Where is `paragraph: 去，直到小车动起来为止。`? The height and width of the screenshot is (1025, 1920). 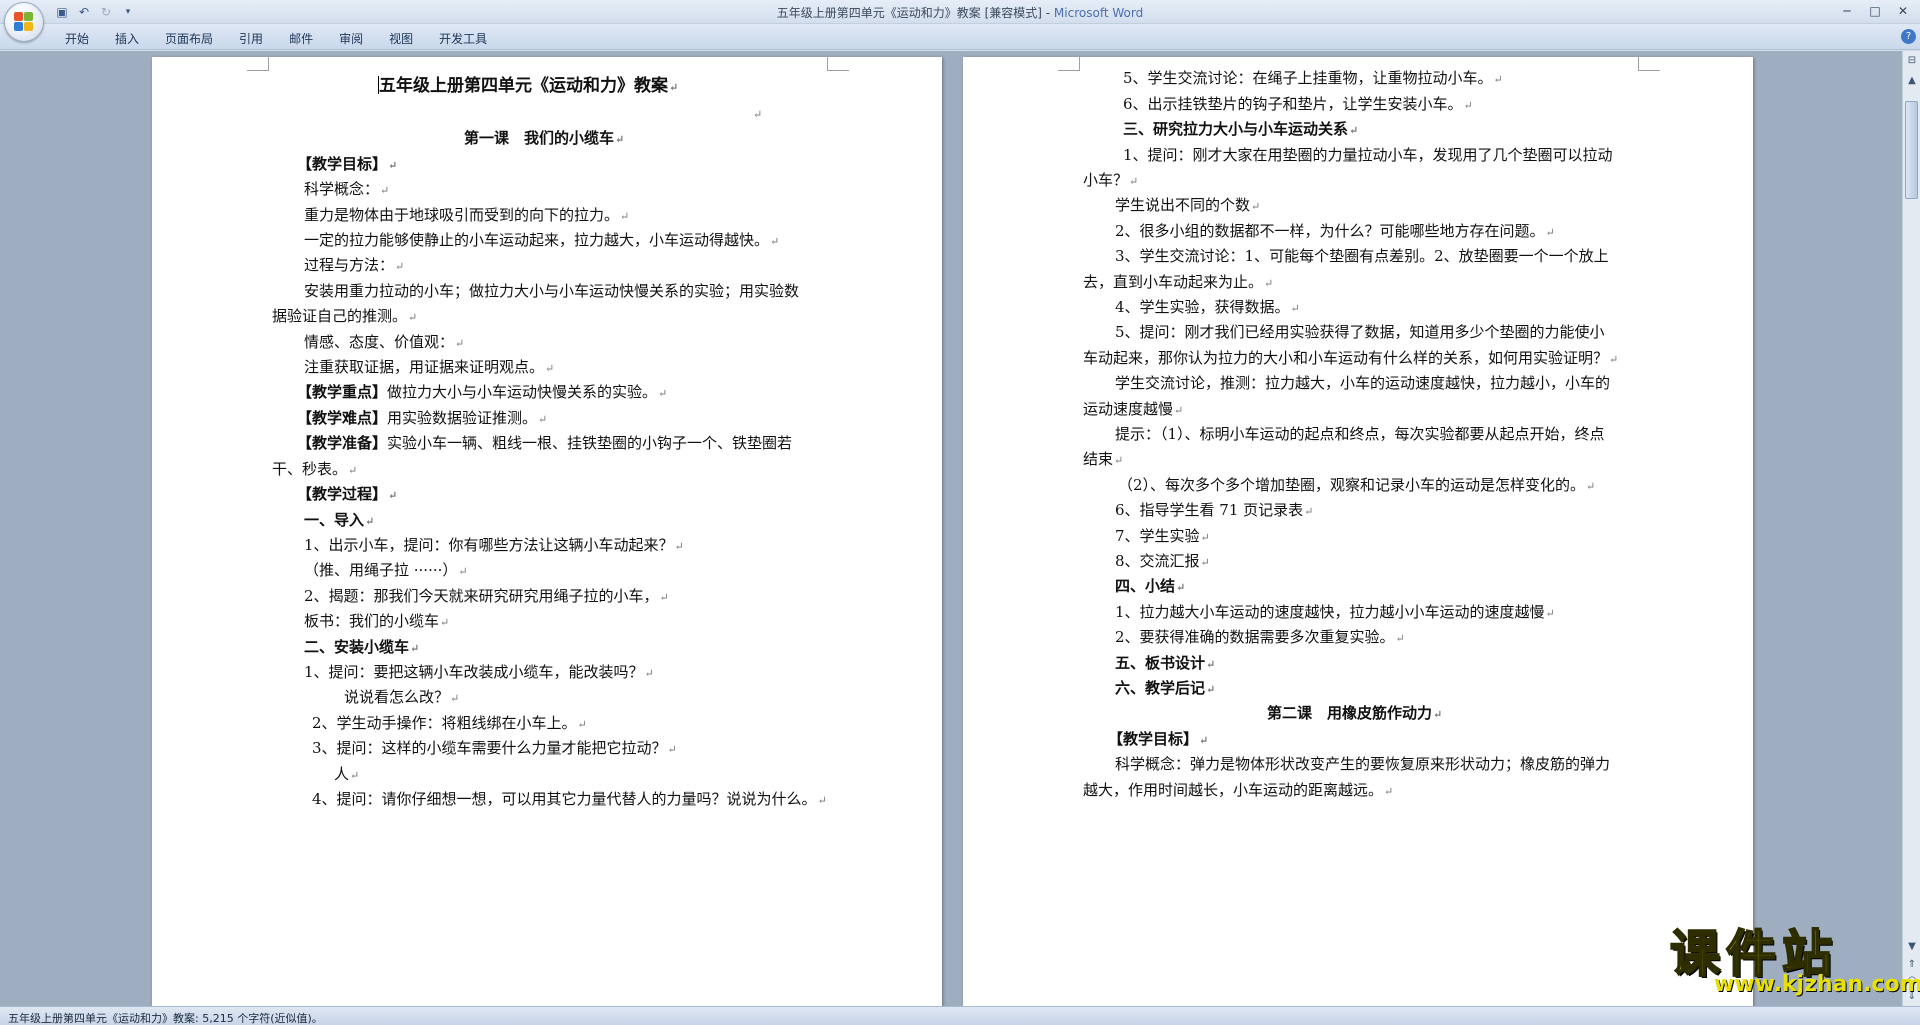 paragraph: 去，直到小车动起来为止。 is located at coordinates (1173, 282).